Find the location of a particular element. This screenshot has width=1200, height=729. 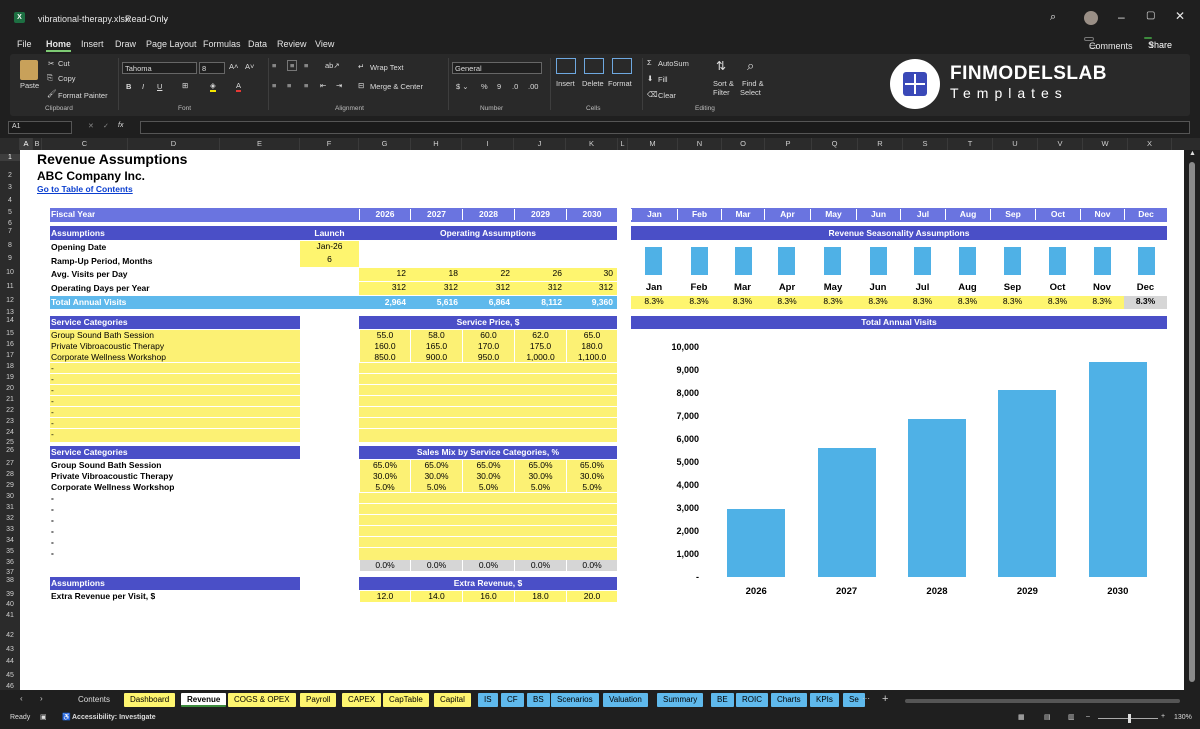

mix-0-2026: 65.0% is located at coordinates (384, 465).